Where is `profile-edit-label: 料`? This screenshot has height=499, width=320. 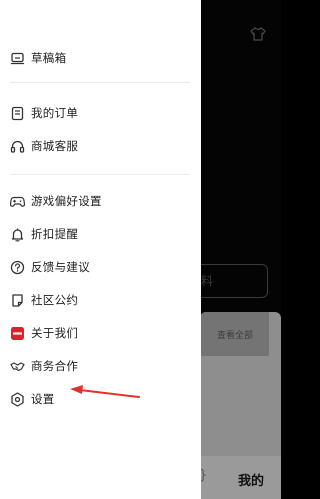 profile-edit-label: 料 is located at coordinates (207, 281).